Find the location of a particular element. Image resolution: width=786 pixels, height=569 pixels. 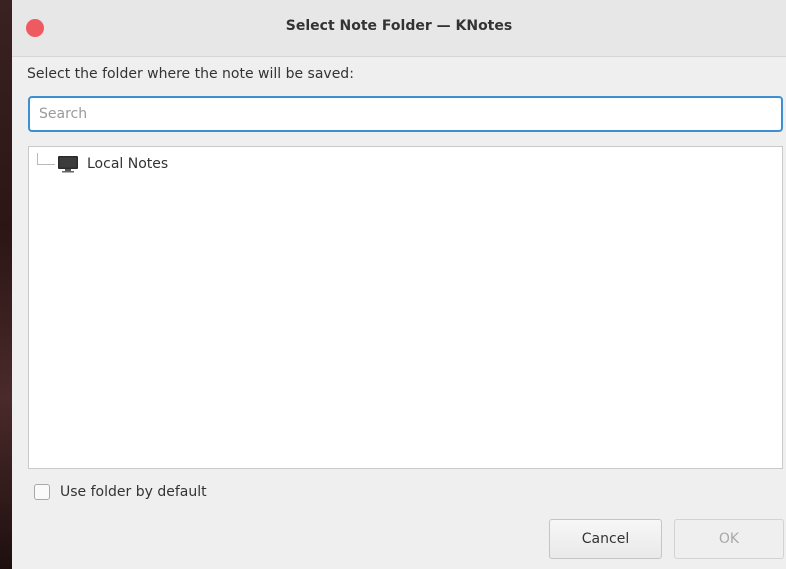

ok-button: OK is located at coordinates (729, 539).